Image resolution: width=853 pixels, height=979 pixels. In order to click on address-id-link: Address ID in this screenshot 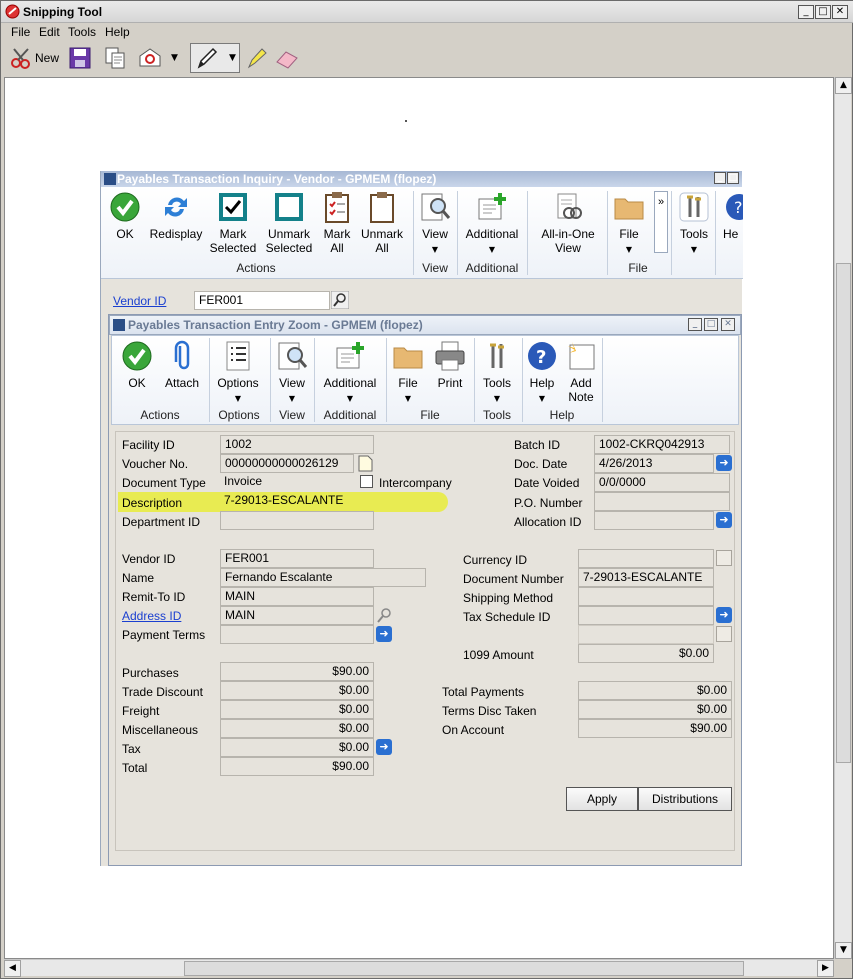, I will do `click(151, 616)`.